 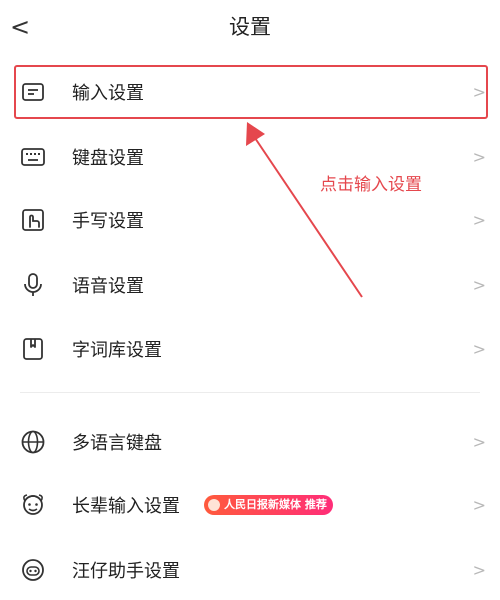 What do you see at coordinates (250, 570) in the screenshot?
I see `settings-item-assistant: 汪仔助手设置 >` at bounding box center [250, 570].